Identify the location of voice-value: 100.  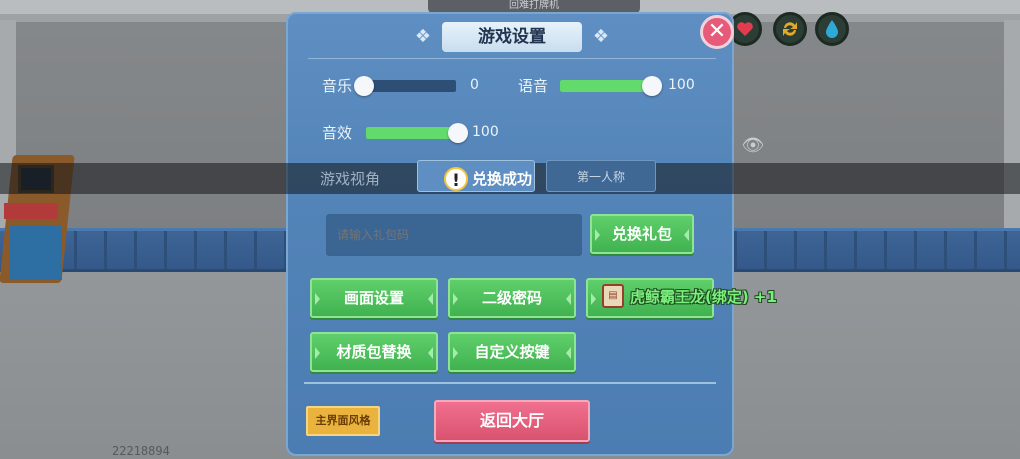
(681, 85).